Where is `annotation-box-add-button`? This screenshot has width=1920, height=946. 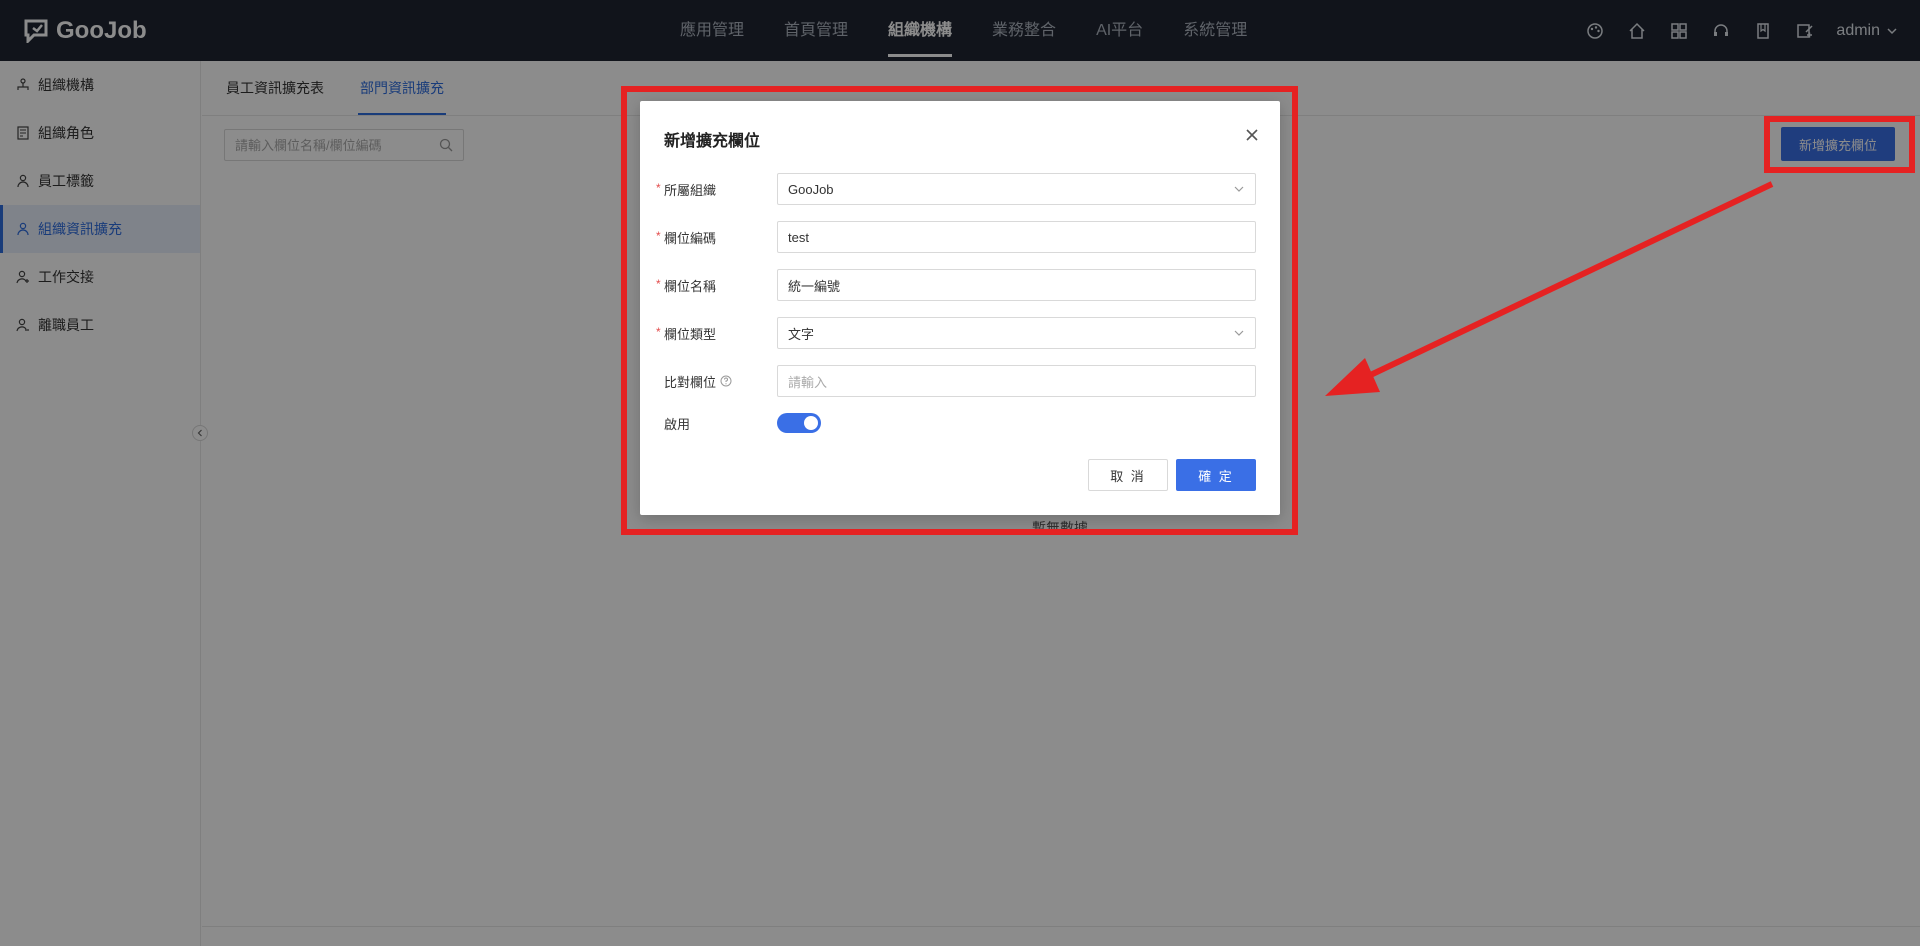
annotation-box-add-button is located at coordinates (1839, 144).